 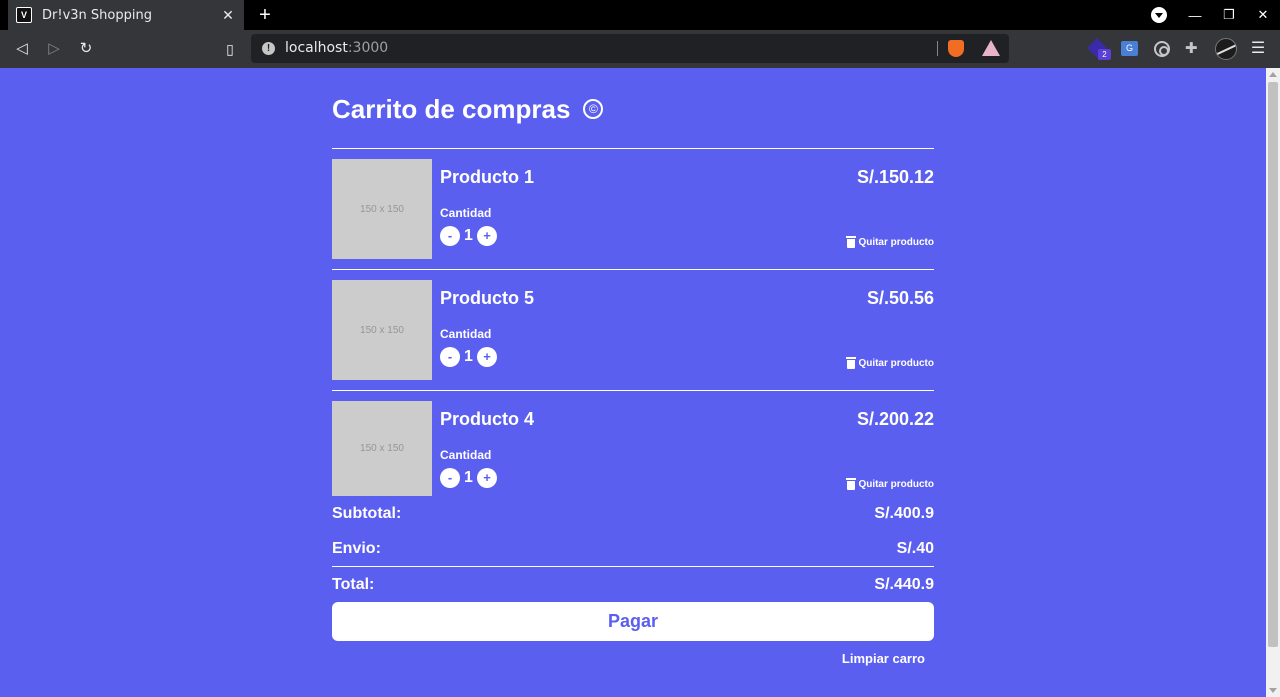 I want to click on puzzle-extensions-icon: ✚, so click(x=1195, y=49).